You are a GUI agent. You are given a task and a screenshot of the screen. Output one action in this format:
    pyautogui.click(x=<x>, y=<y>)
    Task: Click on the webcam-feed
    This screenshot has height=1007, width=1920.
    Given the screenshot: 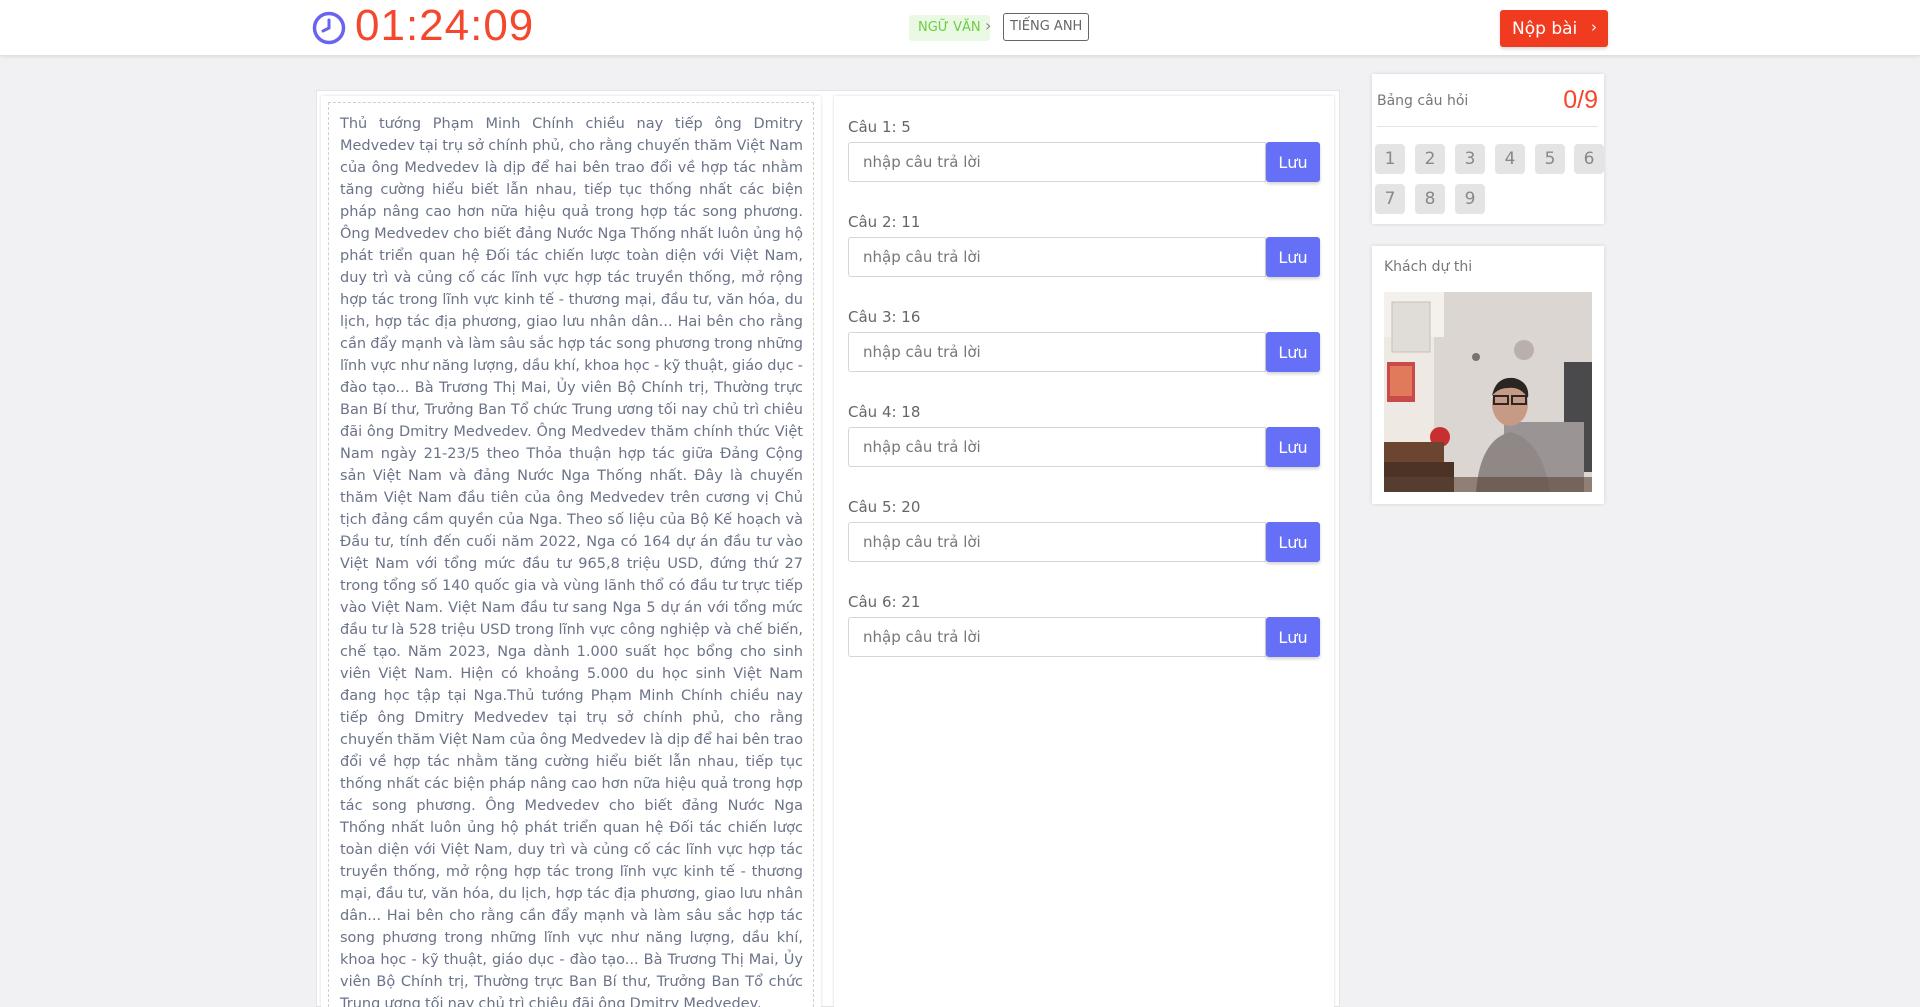 What is the action you would take?
    pyautogui.click(x=1488, y=392)
    